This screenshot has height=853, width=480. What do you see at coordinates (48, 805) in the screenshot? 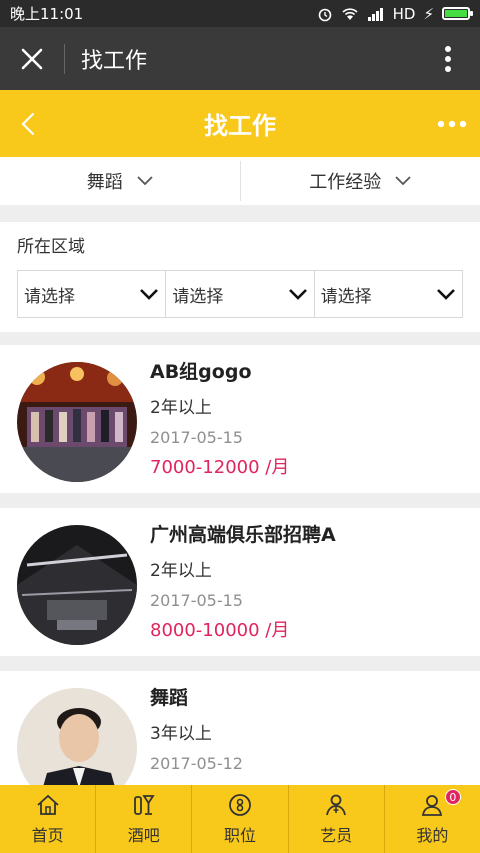
I see `home-icon` at bounding box center [48, 805].